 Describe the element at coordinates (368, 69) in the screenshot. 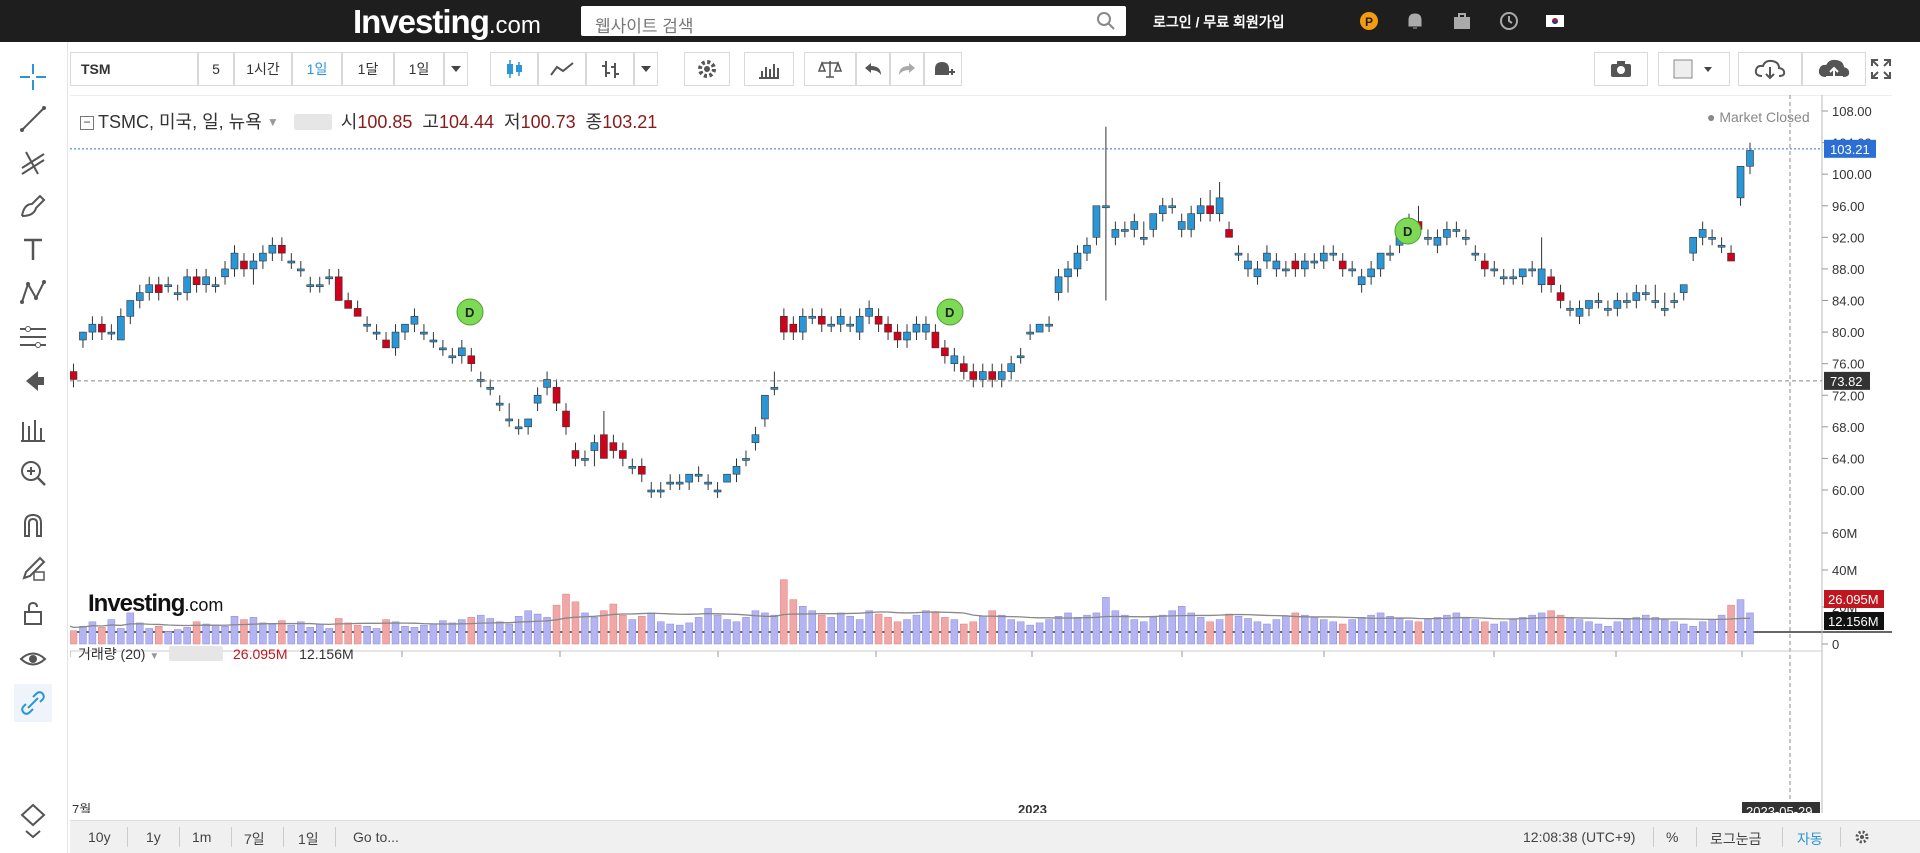

I see `interval-1m: 1달` at that location.